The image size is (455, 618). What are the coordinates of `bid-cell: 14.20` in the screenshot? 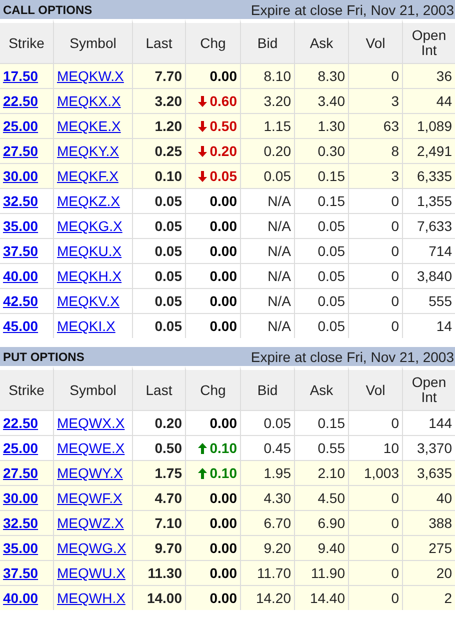 It's located at (267, 597).